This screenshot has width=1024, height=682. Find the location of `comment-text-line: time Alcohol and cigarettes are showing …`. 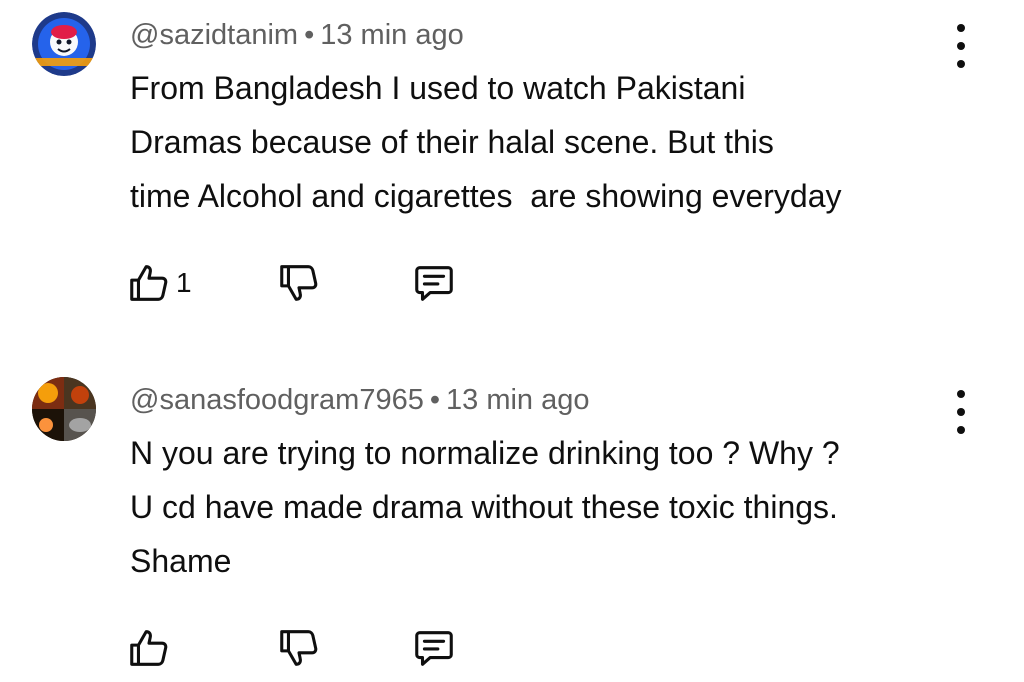

comment-text-line: time Alcohol and cigarettes are showing … is located at coordinates (486, 196).